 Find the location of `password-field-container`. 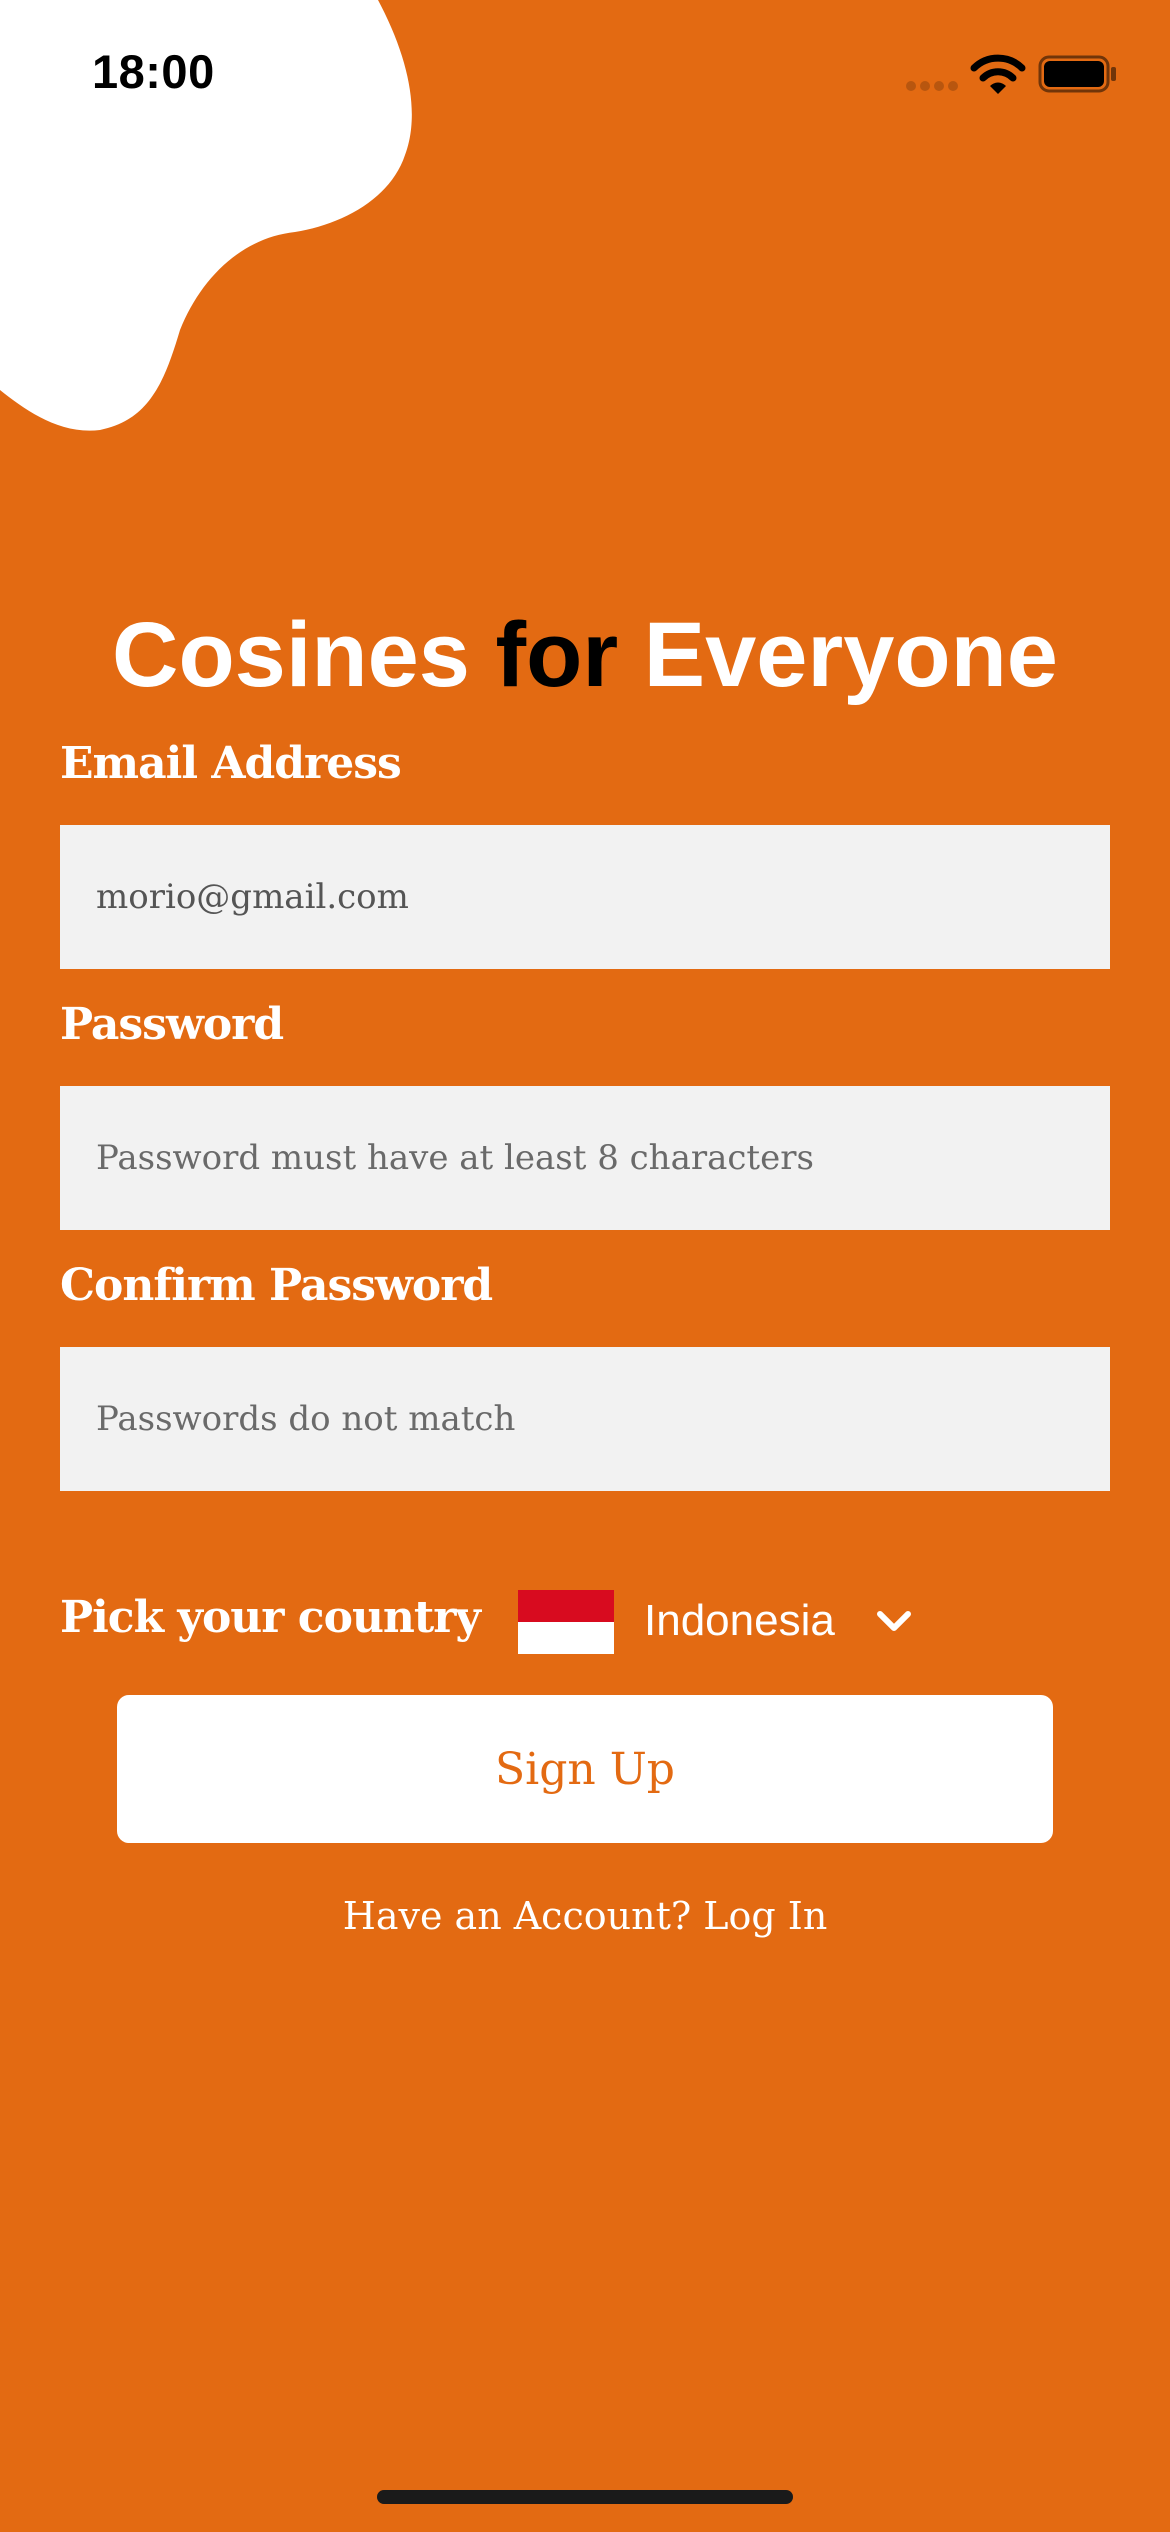

password-field-container is located at coordinates (585, 1158).